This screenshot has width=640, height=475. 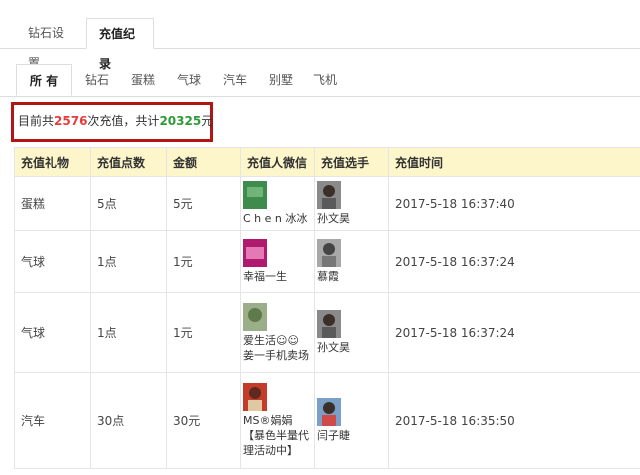 What do you see at coordinates (333, 435) in the screenshot?
I see `player-name: 闫子睫` at bounding box center [333, 435].